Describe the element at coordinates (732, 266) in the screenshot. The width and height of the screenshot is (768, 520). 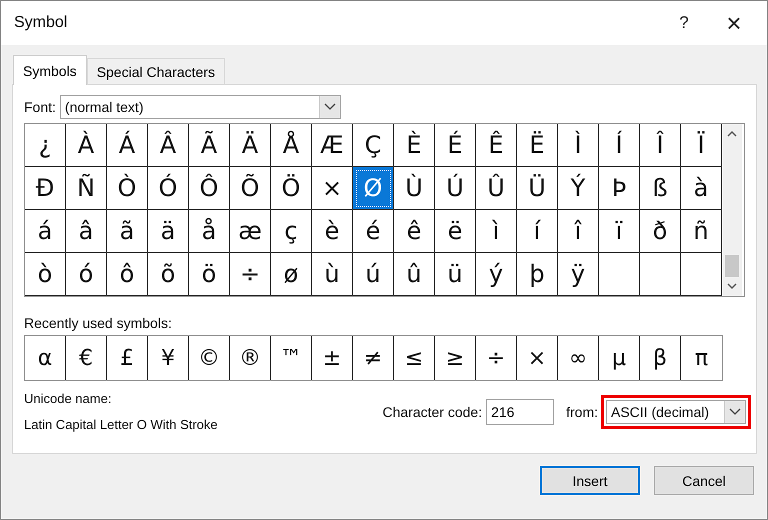
I see `scroll-thumb` at that location.